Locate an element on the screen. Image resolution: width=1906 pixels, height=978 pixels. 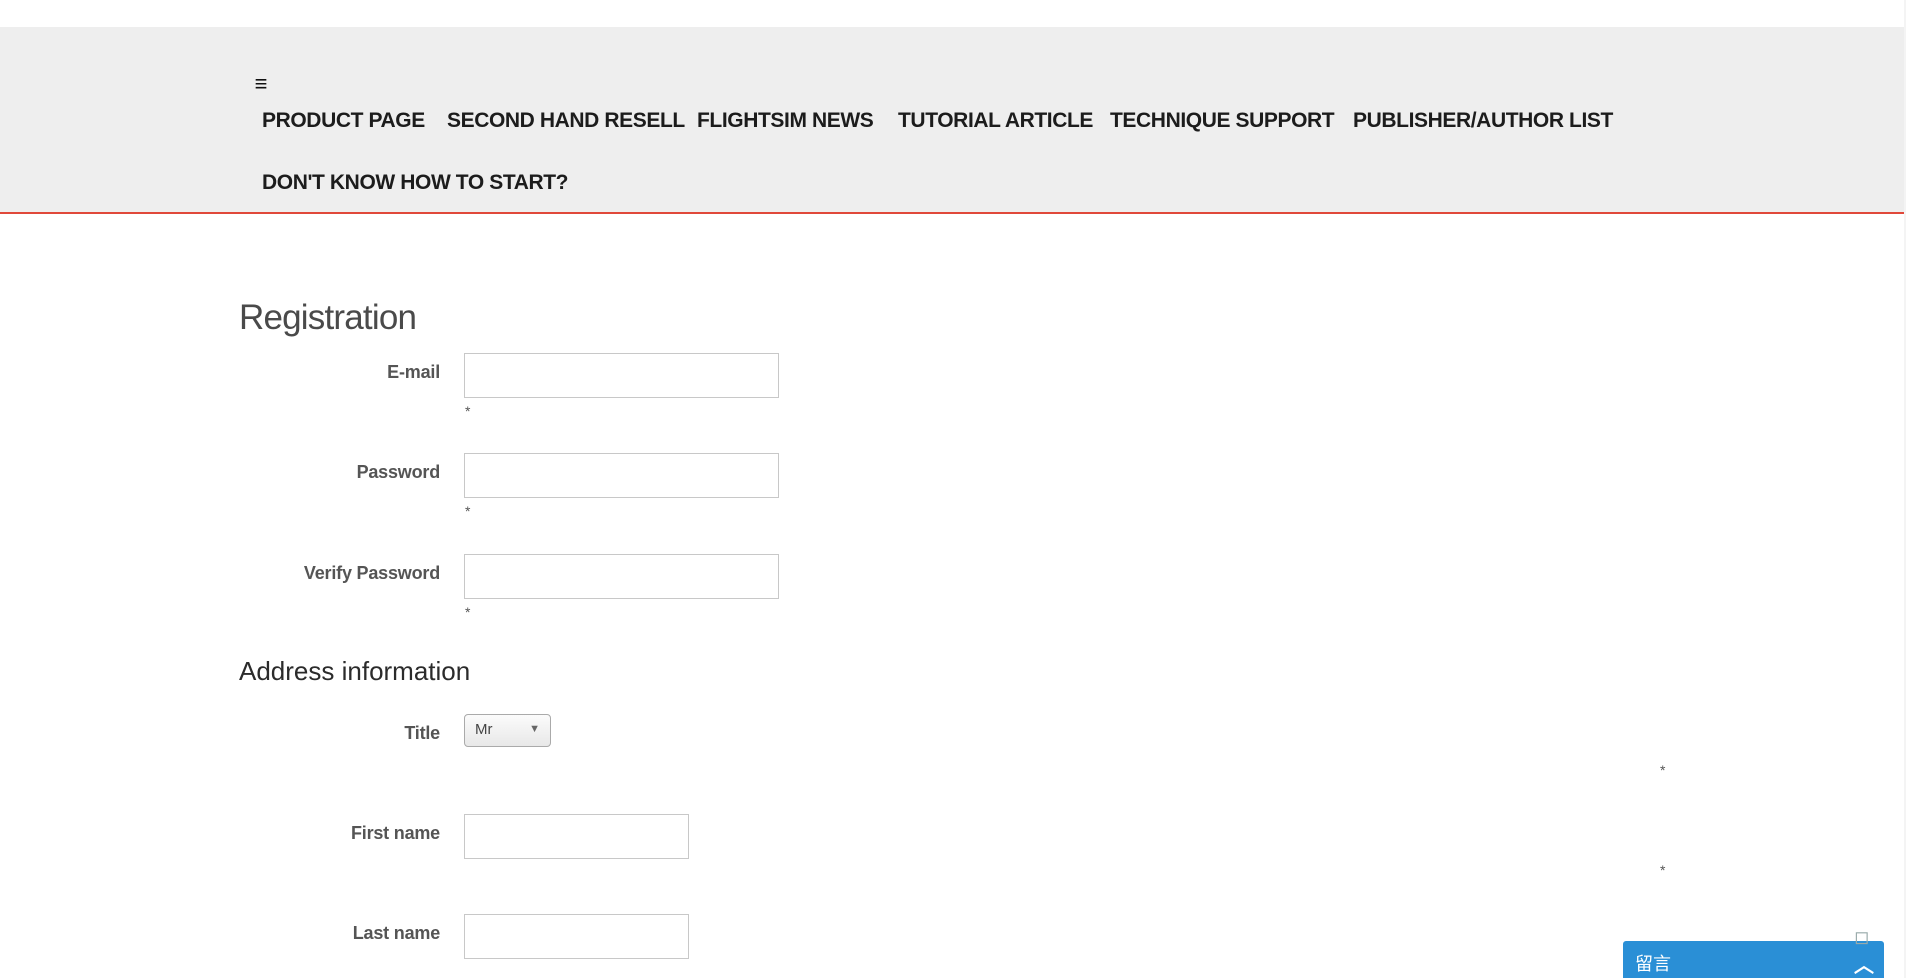
nav-item-second-hand-resell: SECOND HAND RESELL is located at coordinates (566, 121).